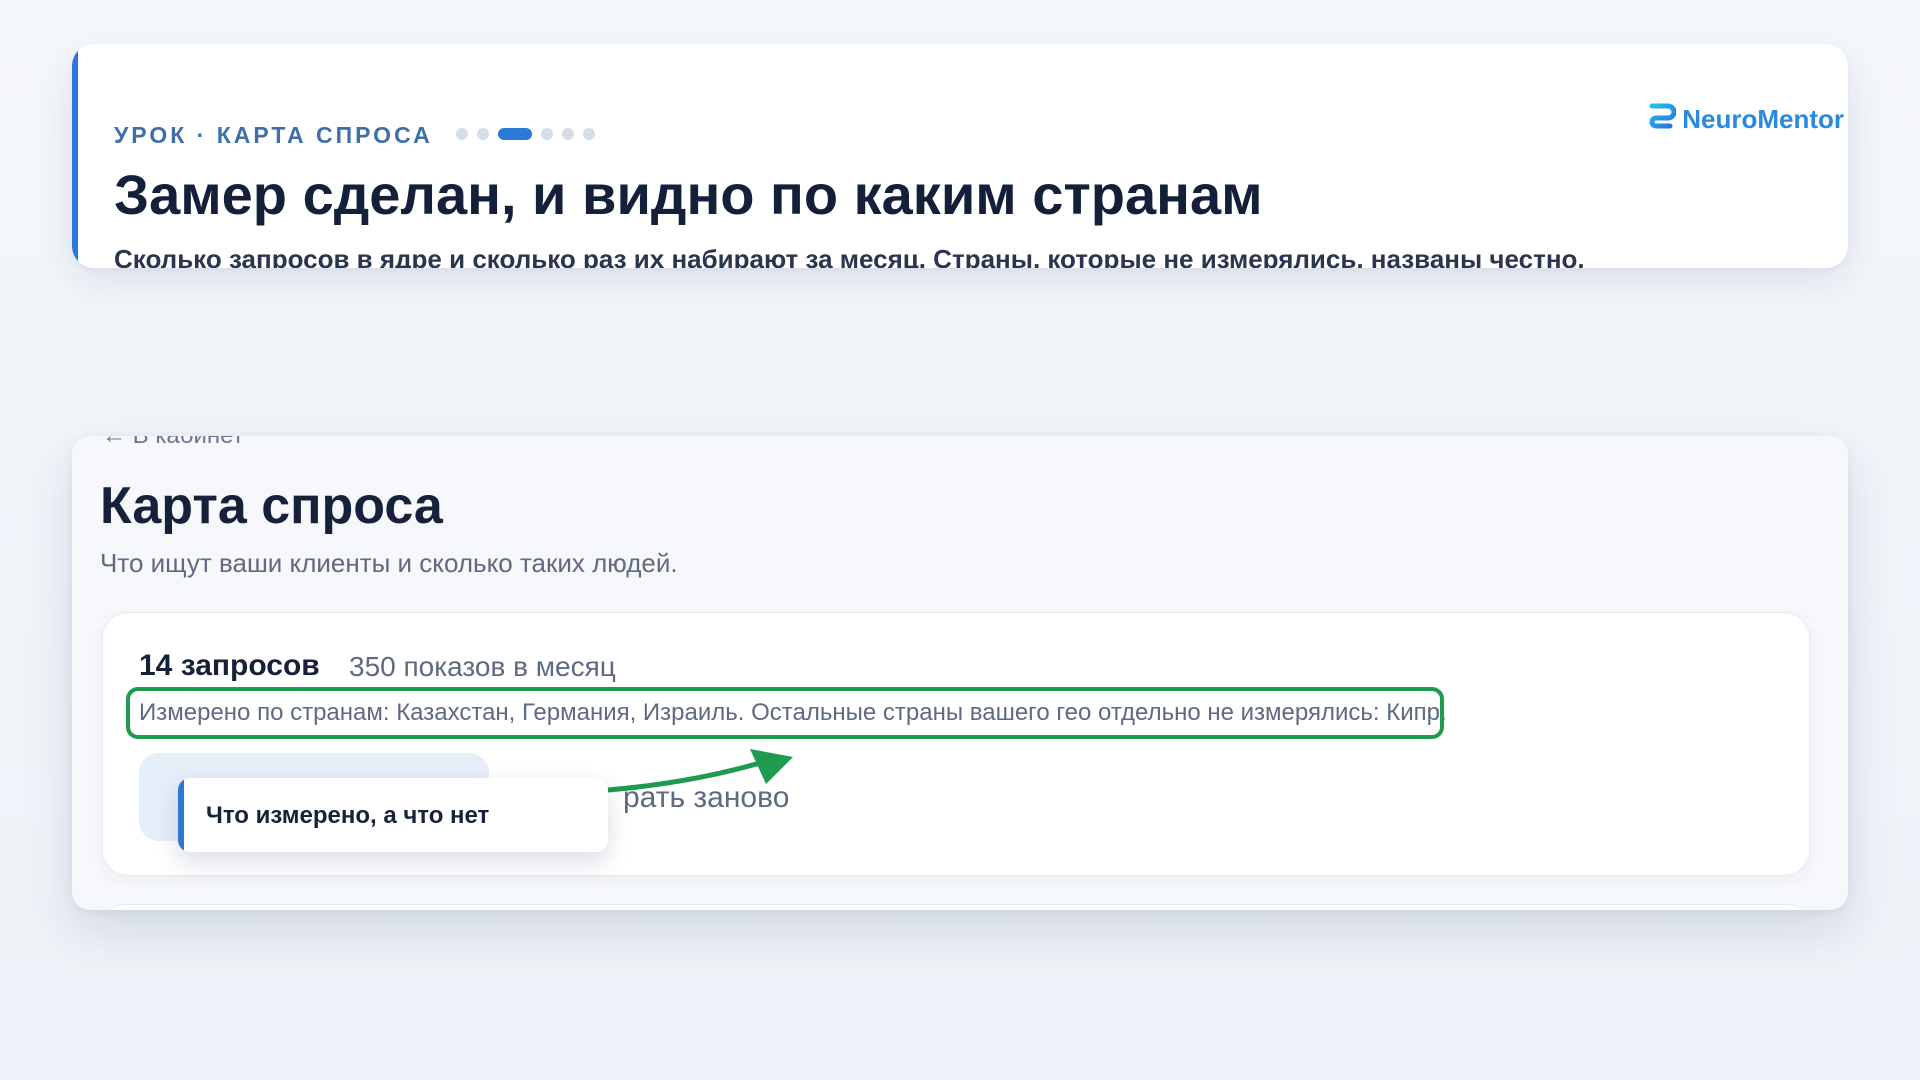  What do you see at coordinates (482, 666) in the screenshot?
I see `monthly-impressions: 350 показов в месяц` at bounding box center [482, 666].